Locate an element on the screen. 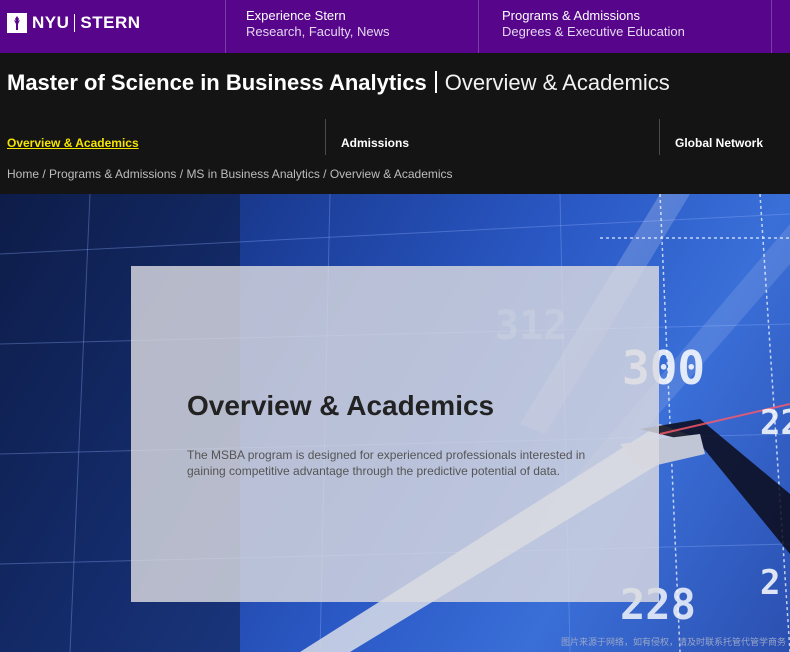  logo-stern: STERN is located at coordinates (110, 22).